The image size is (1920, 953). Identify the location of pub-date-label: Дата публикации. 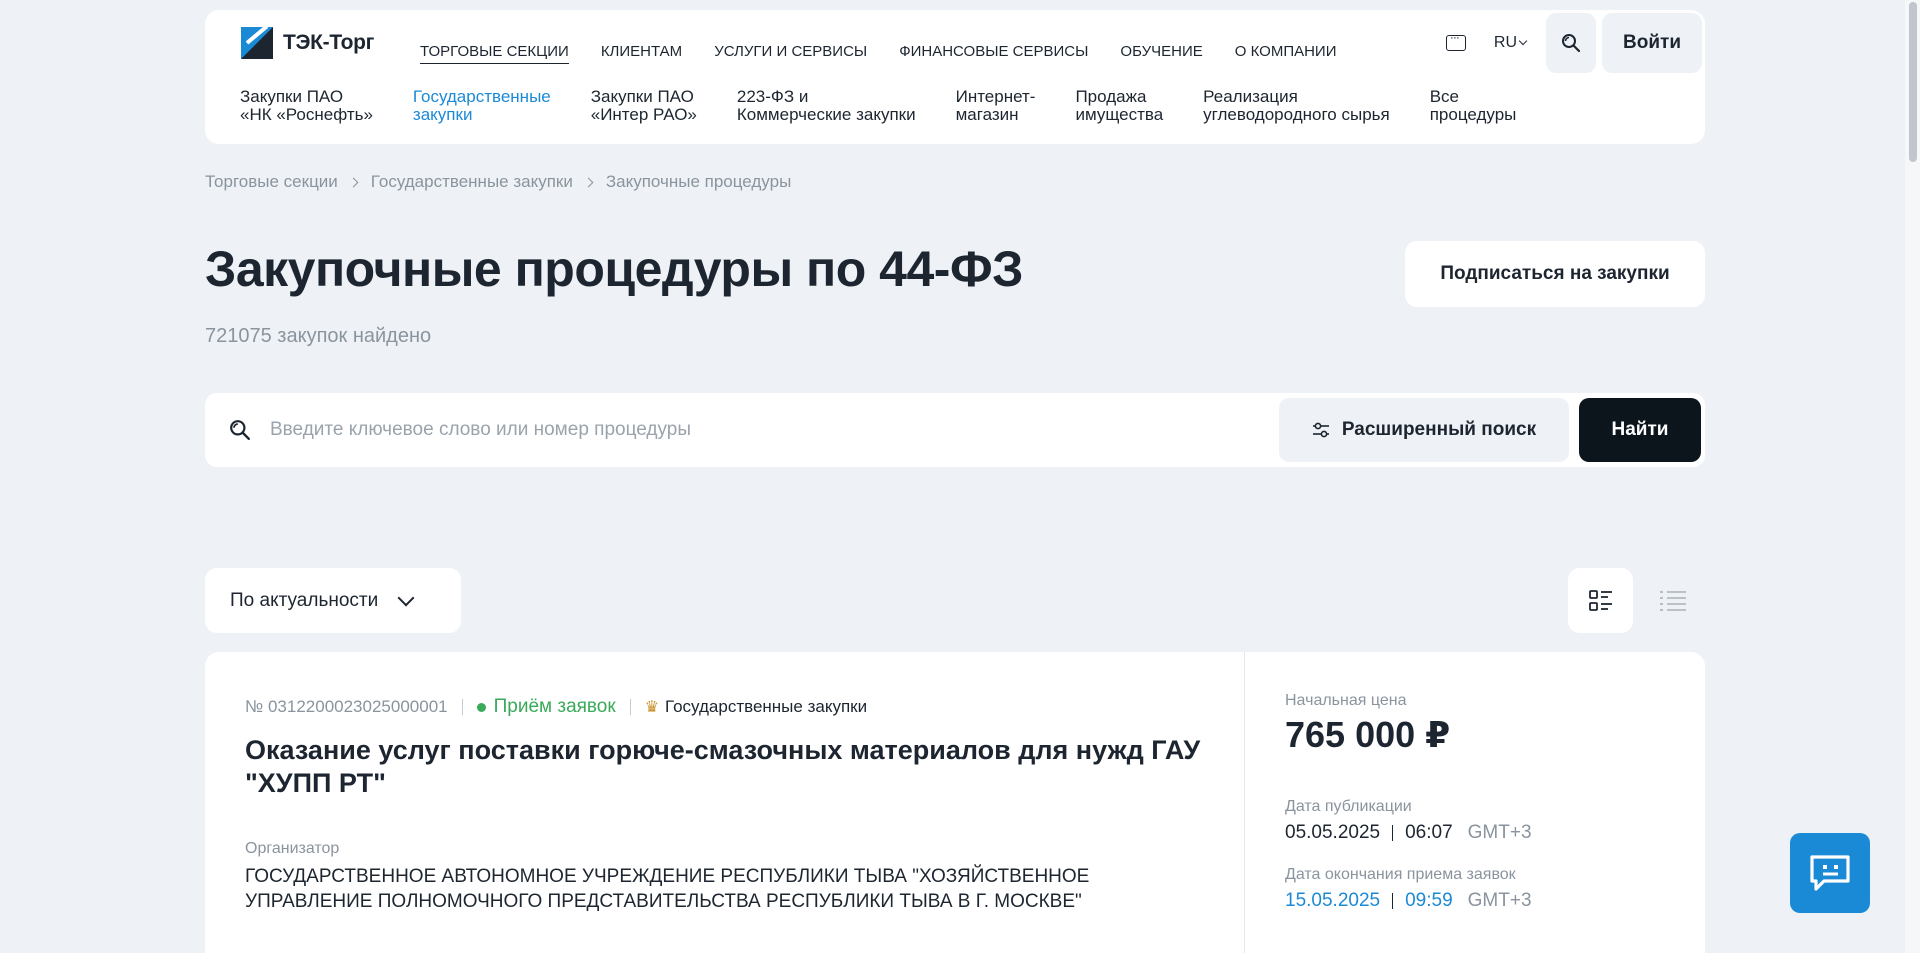
(1348, 806).